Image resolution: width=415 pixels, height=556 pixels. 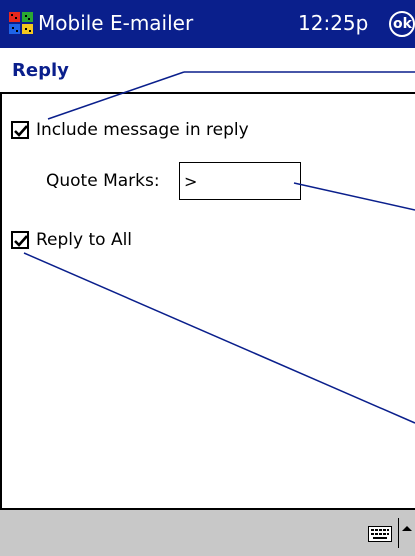 What do you see at coordinates (354, 196) in the screenshot?
I see `callout-line` at bounding box center [354, 196].